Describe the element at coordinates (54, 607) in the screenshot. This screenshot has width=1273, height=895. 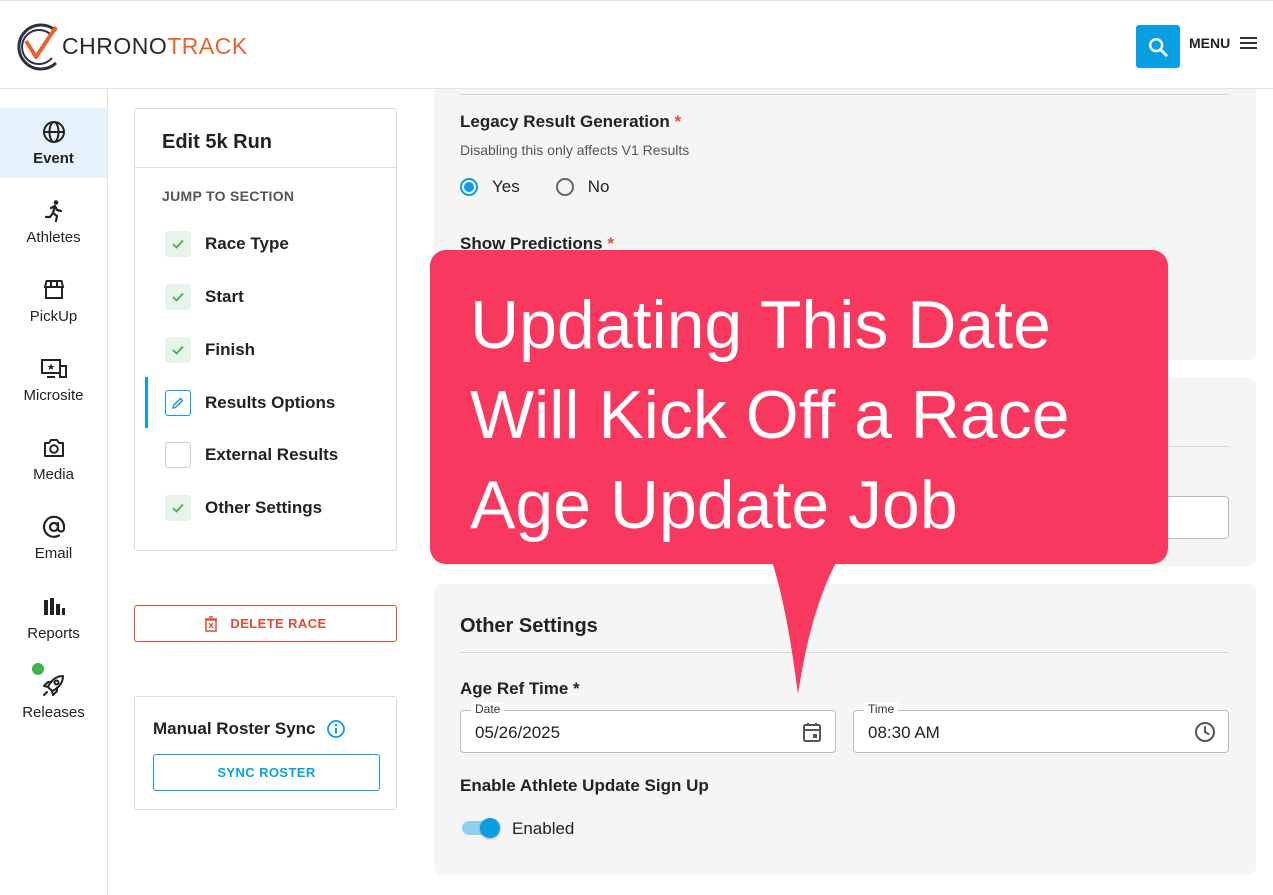
I see `bar-chart-icon` at that location.